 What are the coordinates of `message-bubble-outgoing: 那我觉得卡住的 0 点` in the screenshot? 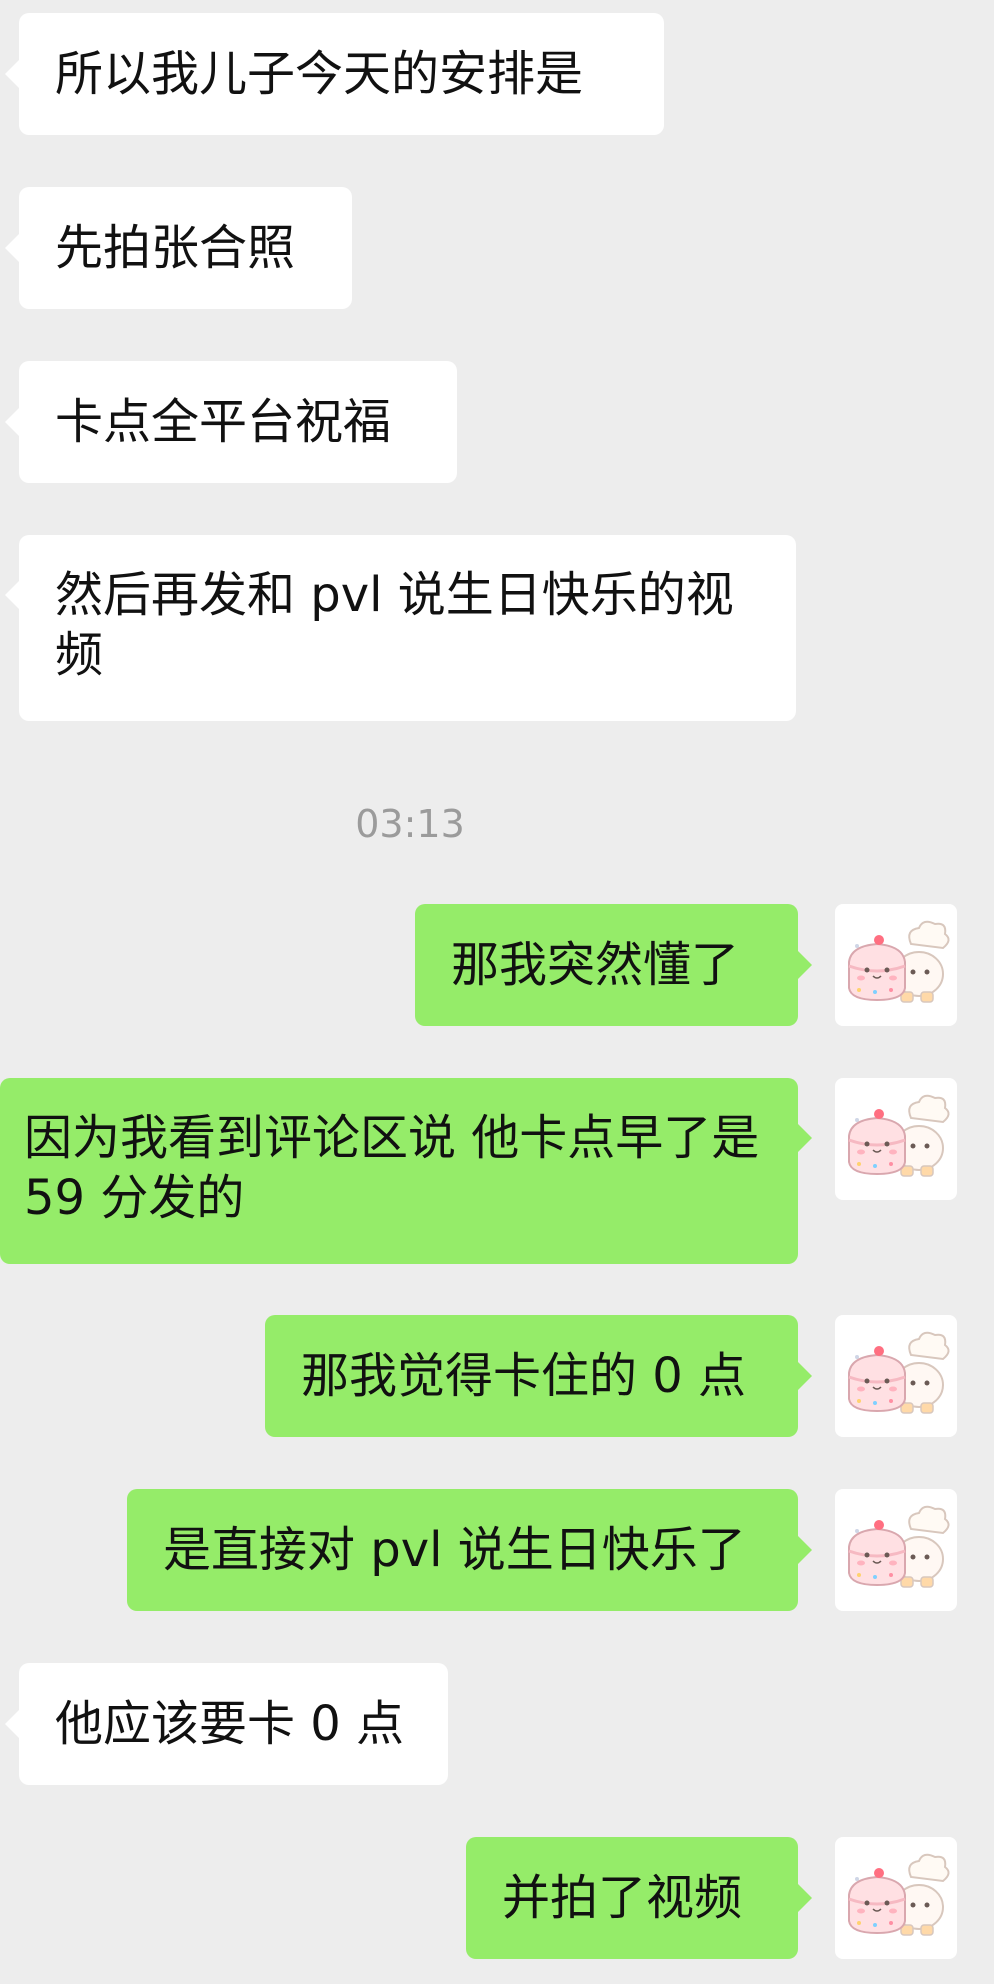 It's located at (538, 1376).